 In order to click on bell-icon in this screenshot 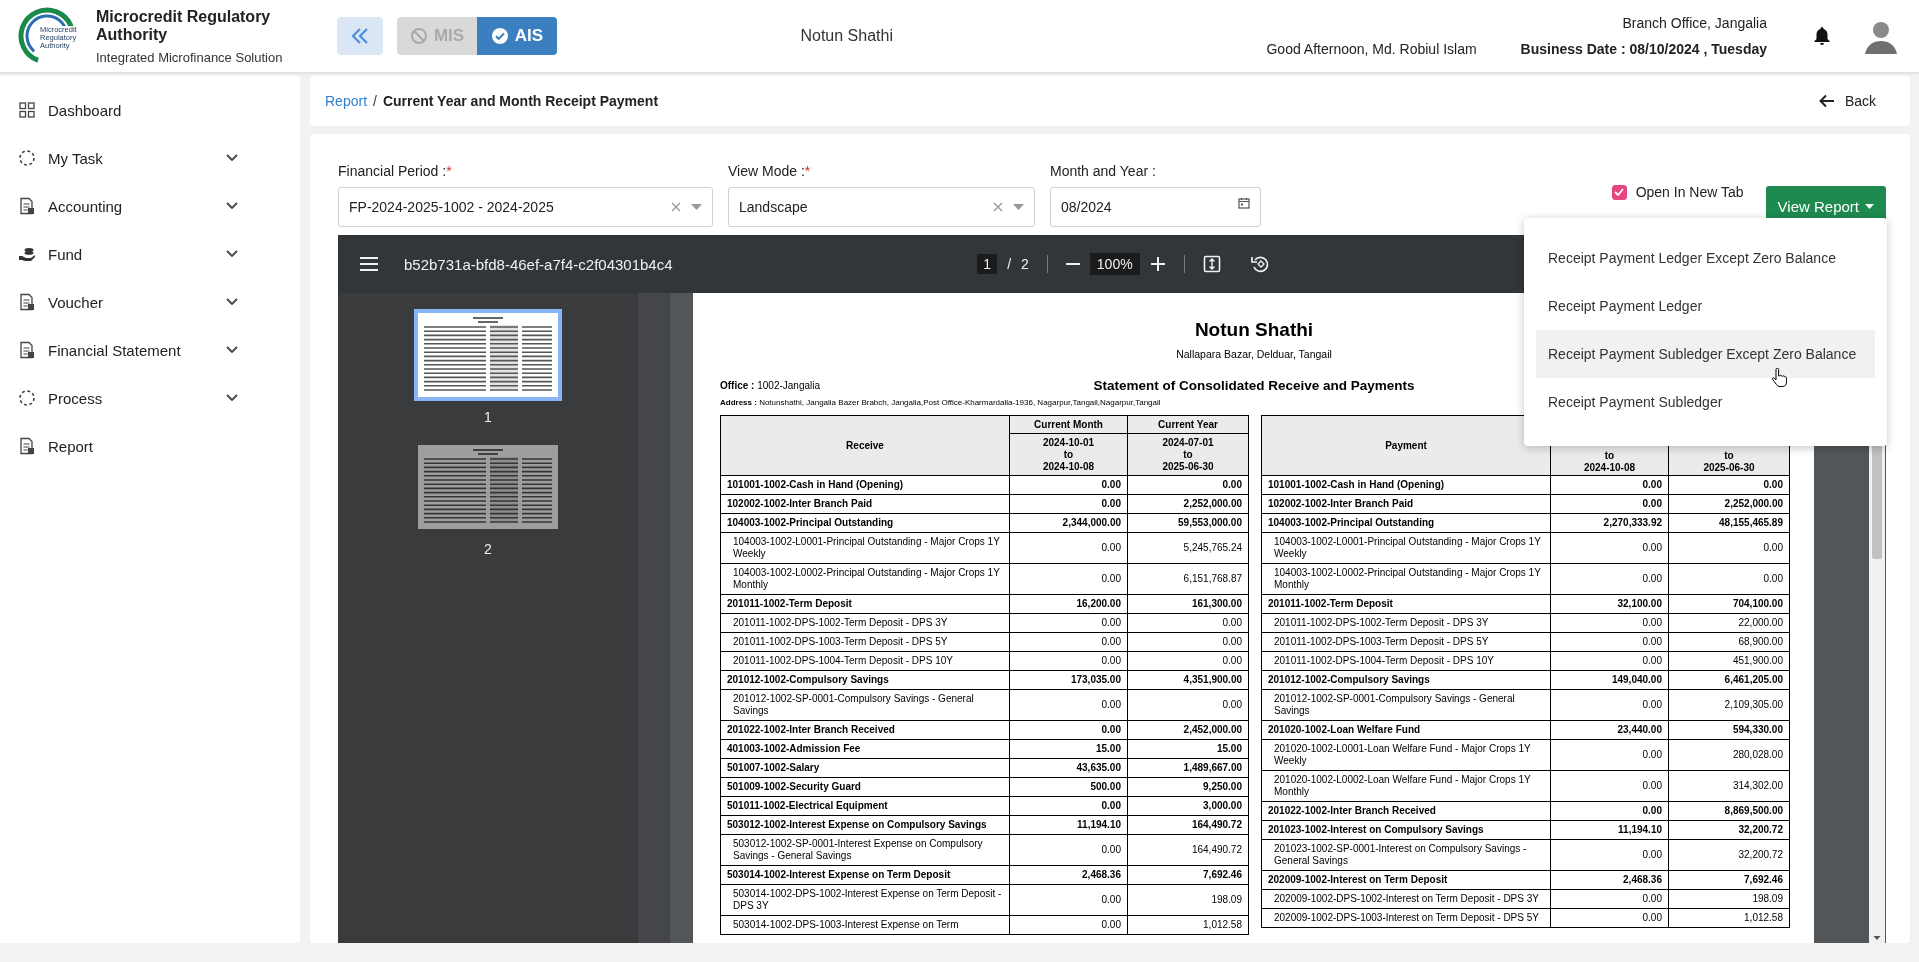, I will do `click(1822, 36)`.